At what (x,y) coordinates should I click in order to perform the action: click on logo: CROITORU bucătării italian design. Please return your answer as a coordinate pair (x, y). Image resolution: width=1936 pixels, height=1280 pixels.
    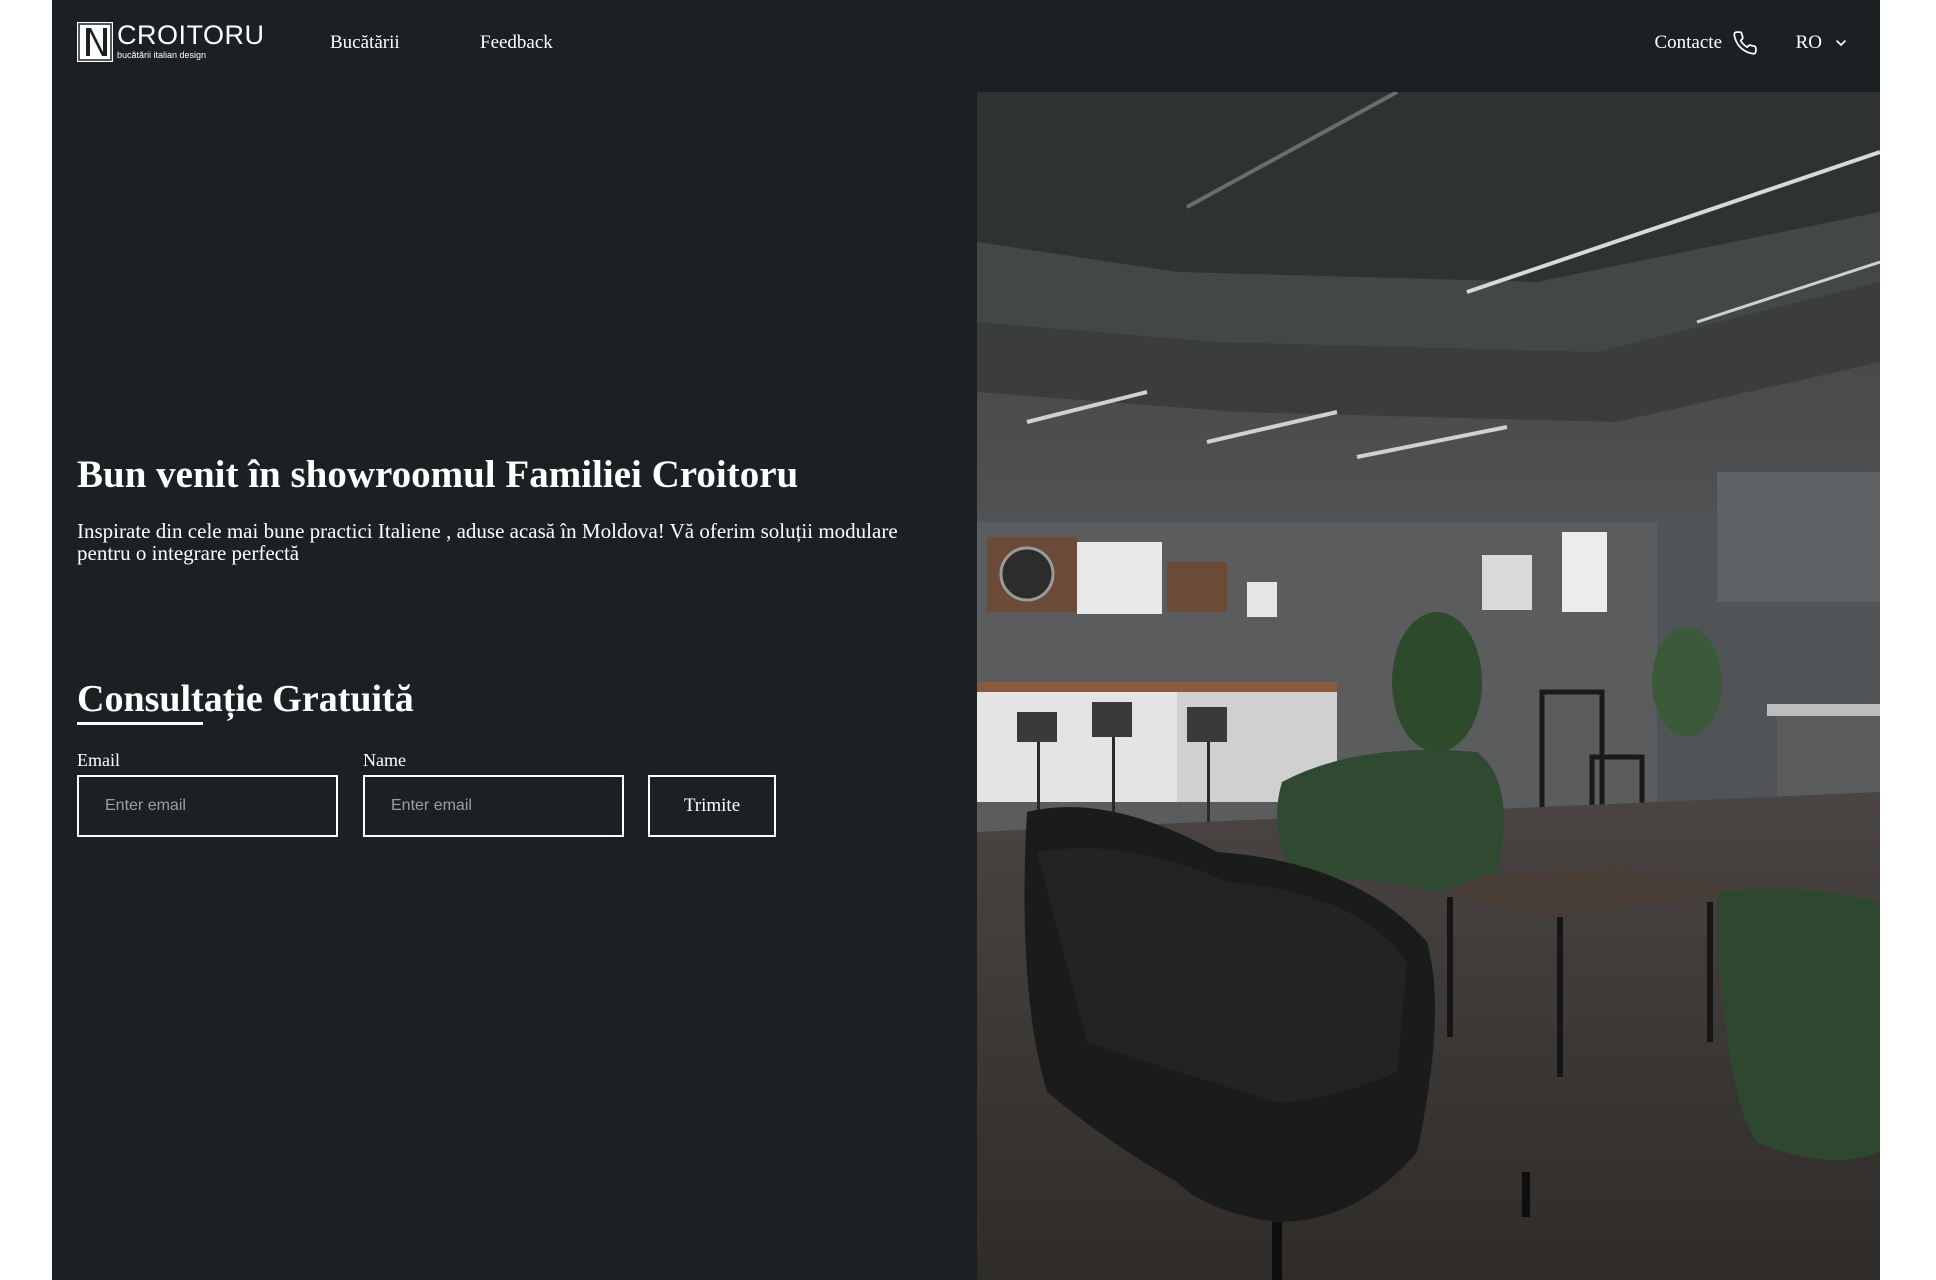
    Looking at the image, I should click on (171, 43).